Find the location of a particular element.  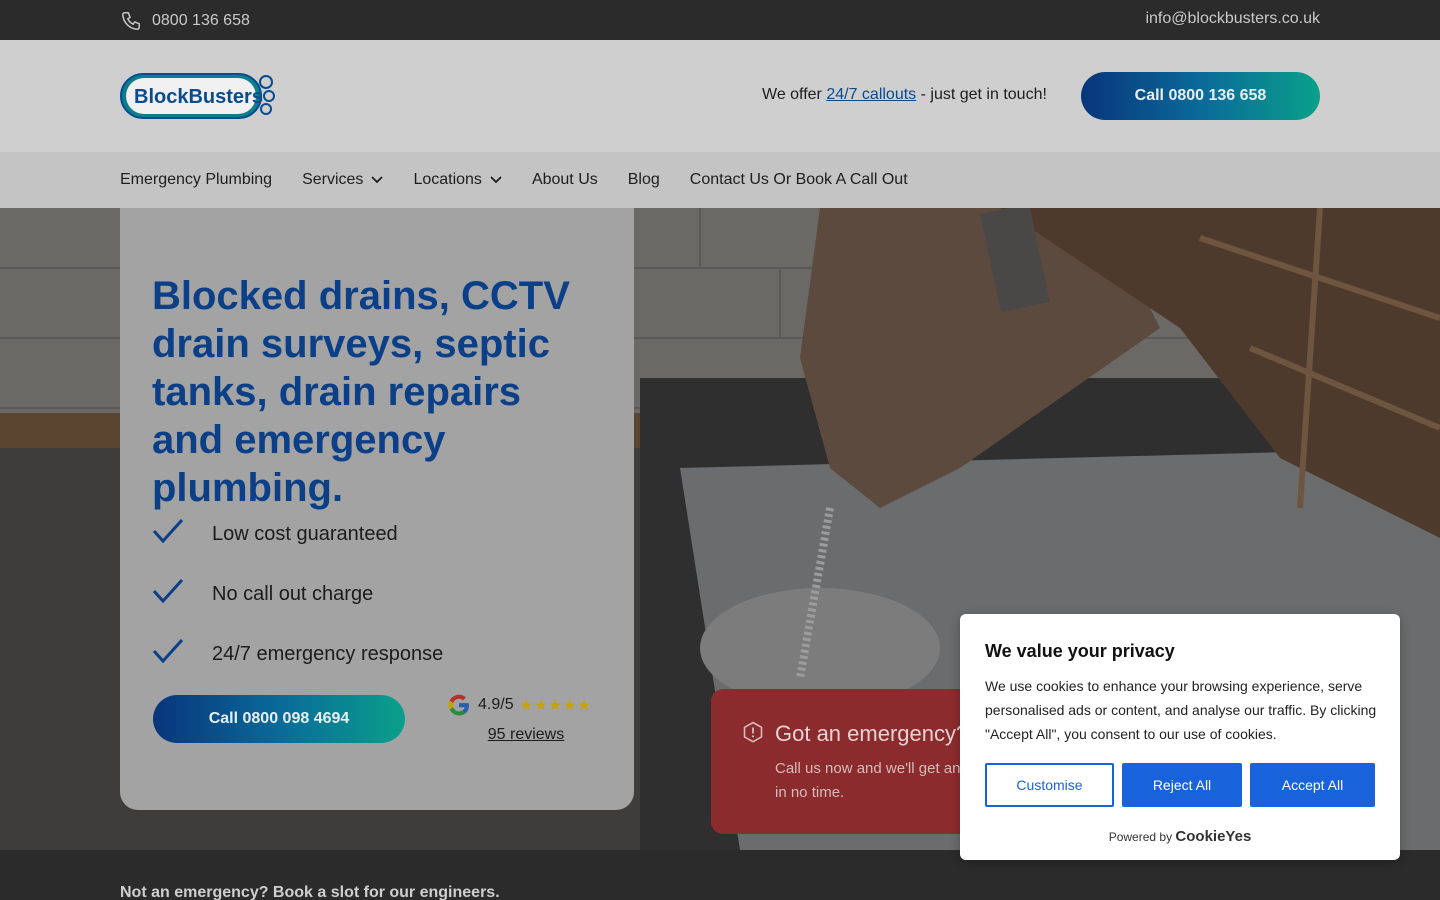

feature-item: Low cost guaranteed is located at coordinates (297, 534).